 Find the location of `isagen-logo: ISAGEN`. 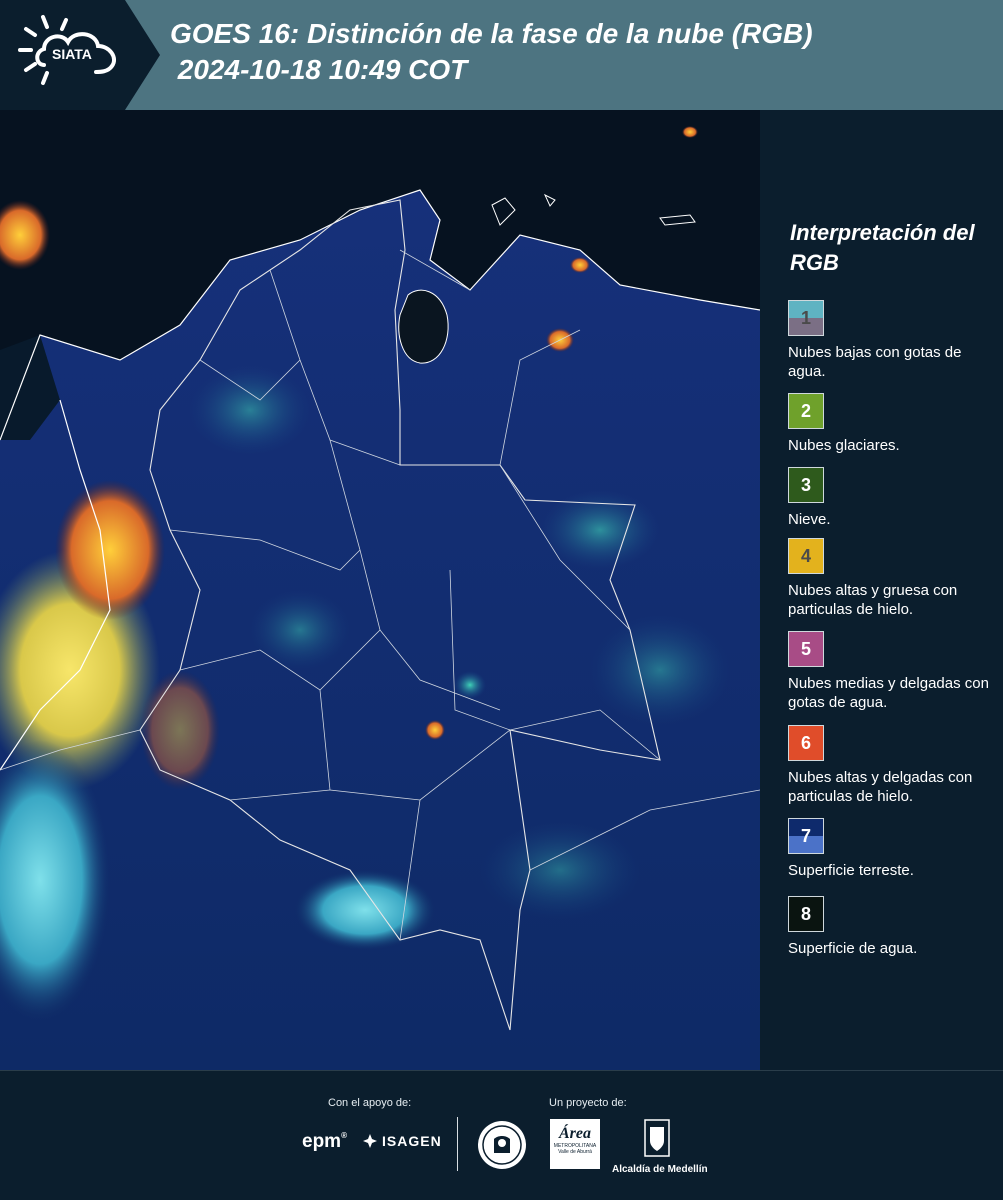

isagen-logo: ISAGEN is located at coordinates (402, 1141).